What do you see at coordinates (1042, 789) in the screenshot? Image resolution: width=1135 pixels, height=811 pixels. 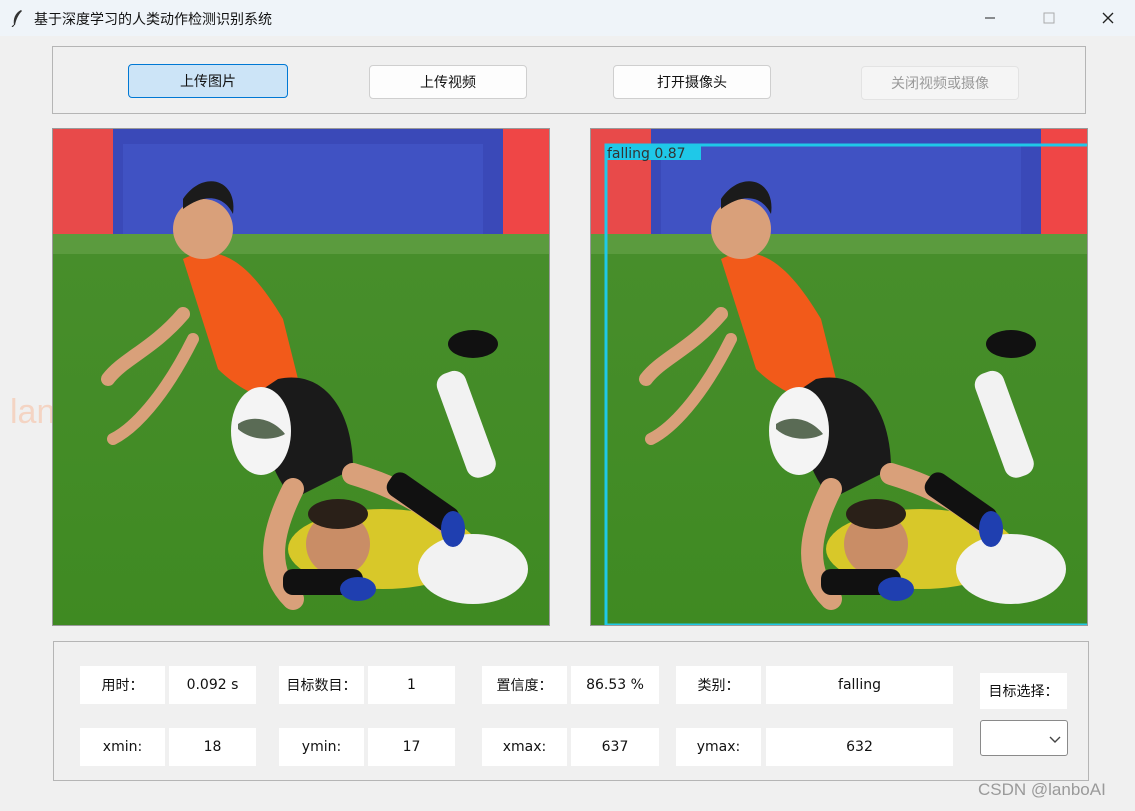 I see `csdn-credit: CSDN @lanboAI` at bounding box center [1042, 789].